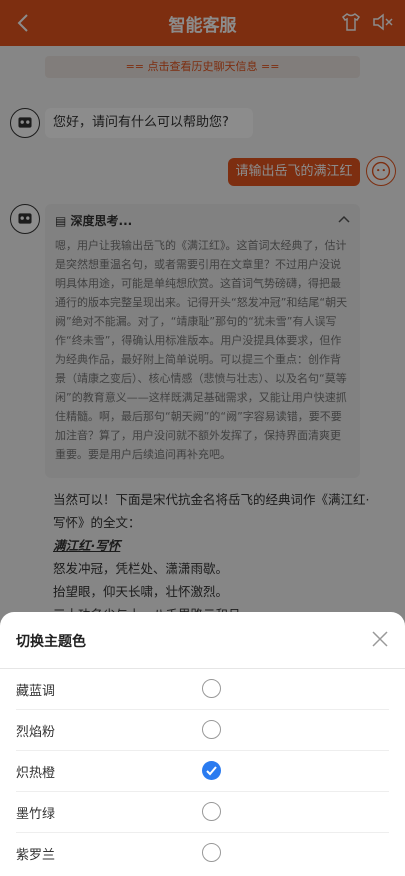 The width and height of the screenshot is (405, 876). I want to click on close-icon, so click(380, 639).